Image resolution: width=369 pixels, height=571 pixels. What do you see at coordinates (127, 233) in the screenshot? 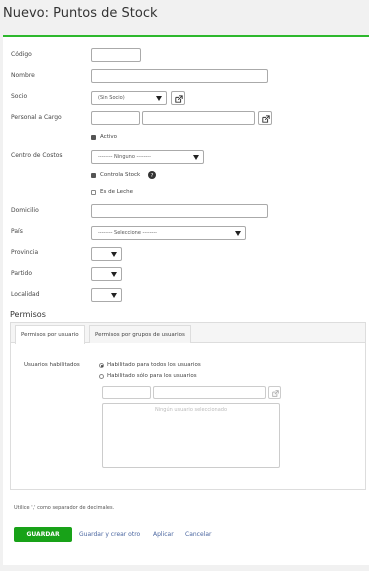
I see `pais-selected: -------- Seleccione --------` at bounding box center [127, 233].